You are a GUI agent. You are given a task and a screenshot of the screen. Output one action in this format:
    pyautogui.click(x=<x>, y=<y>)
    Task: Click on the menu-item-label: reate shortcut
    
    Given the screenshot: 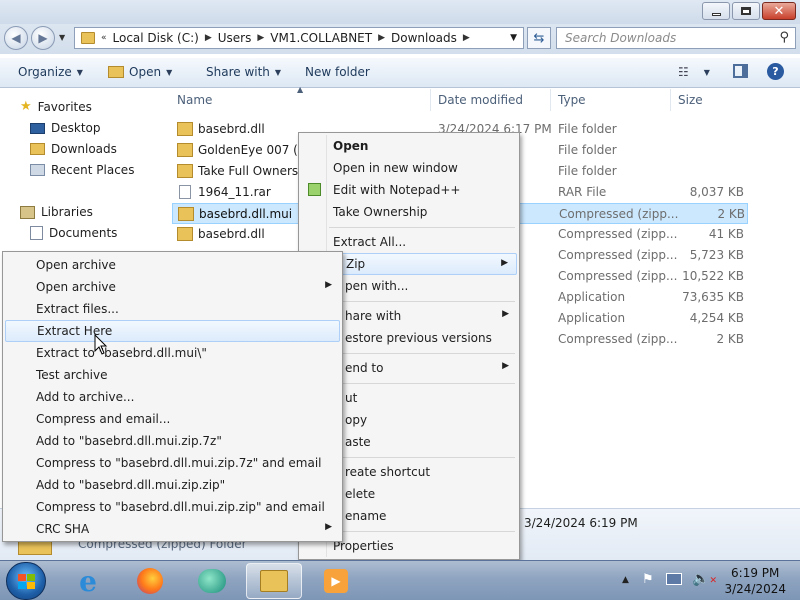 What is the action you would take?
    pyautogui.click(x=388, y=472)
    